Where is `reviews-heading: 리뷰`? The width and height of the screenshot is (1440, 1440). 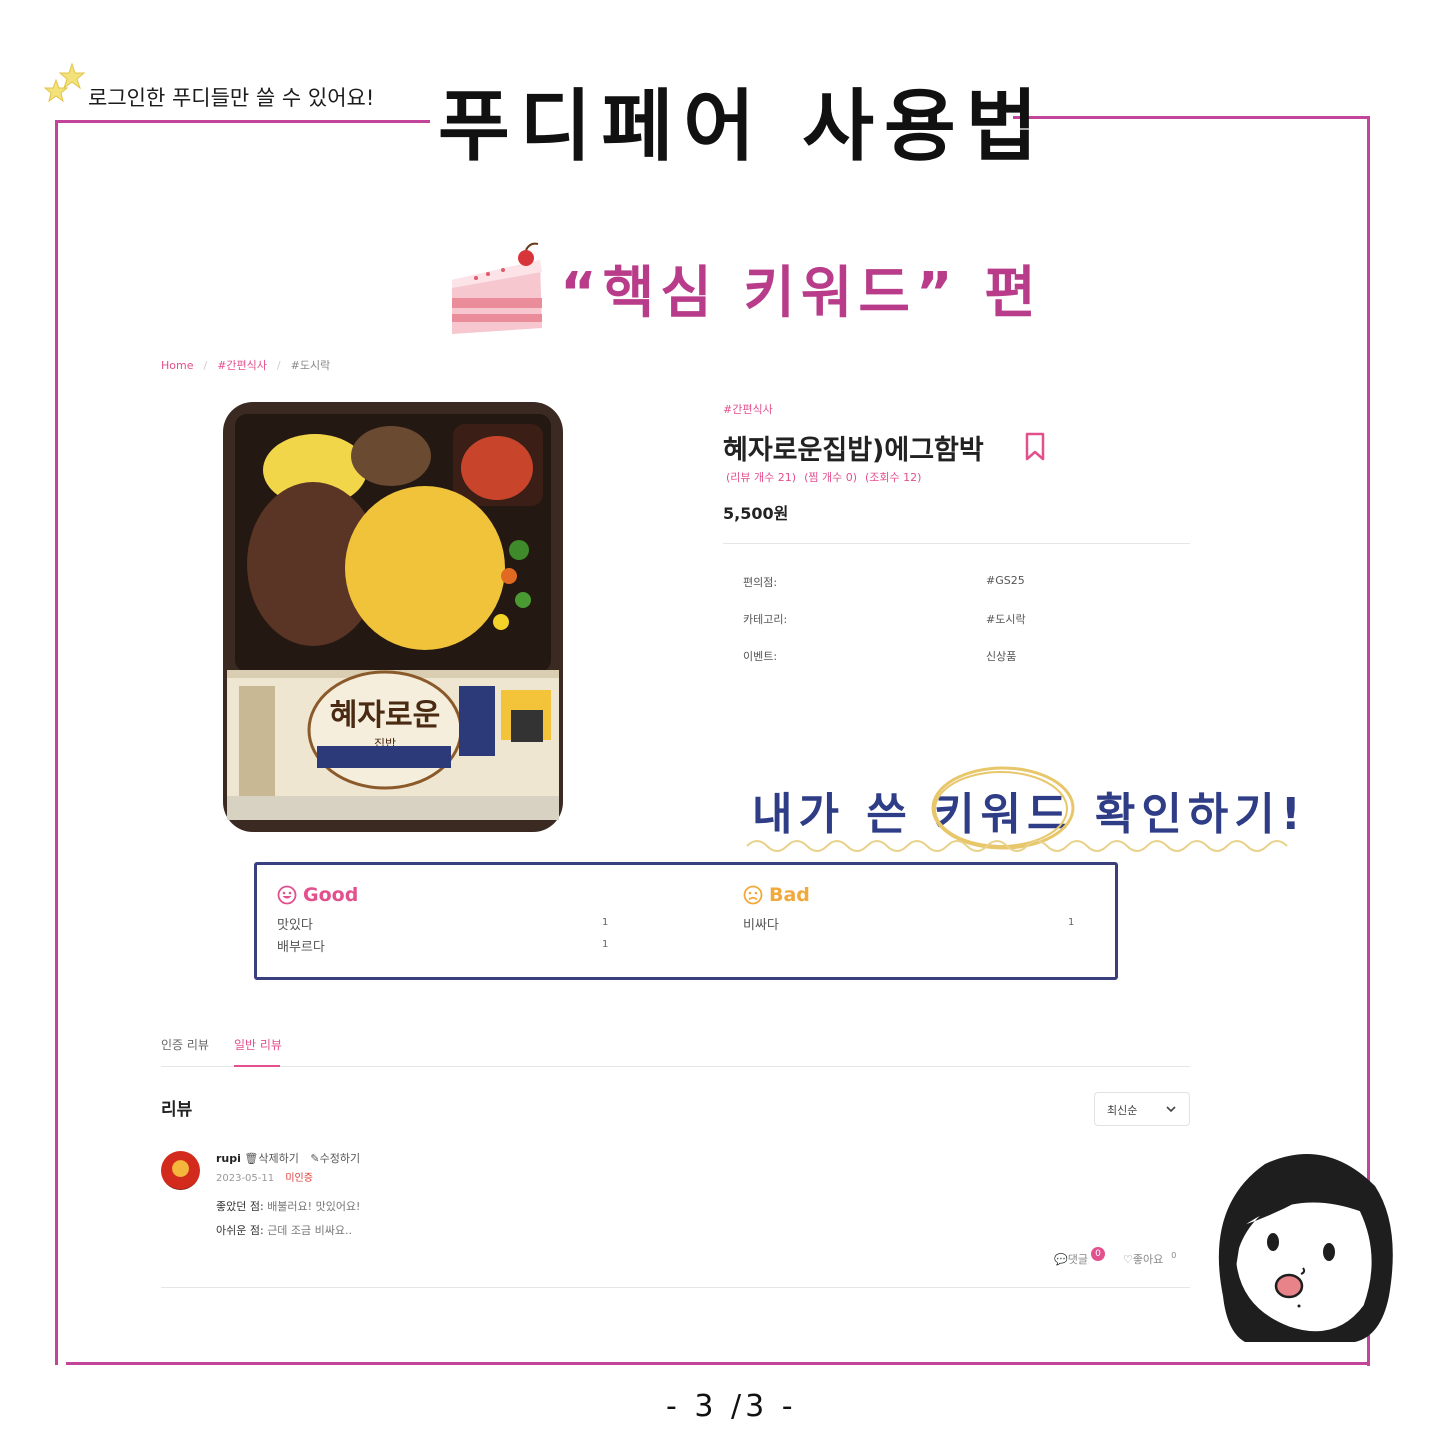
reviews-heading: 리뷰 is located at coordinates (177, 1110).